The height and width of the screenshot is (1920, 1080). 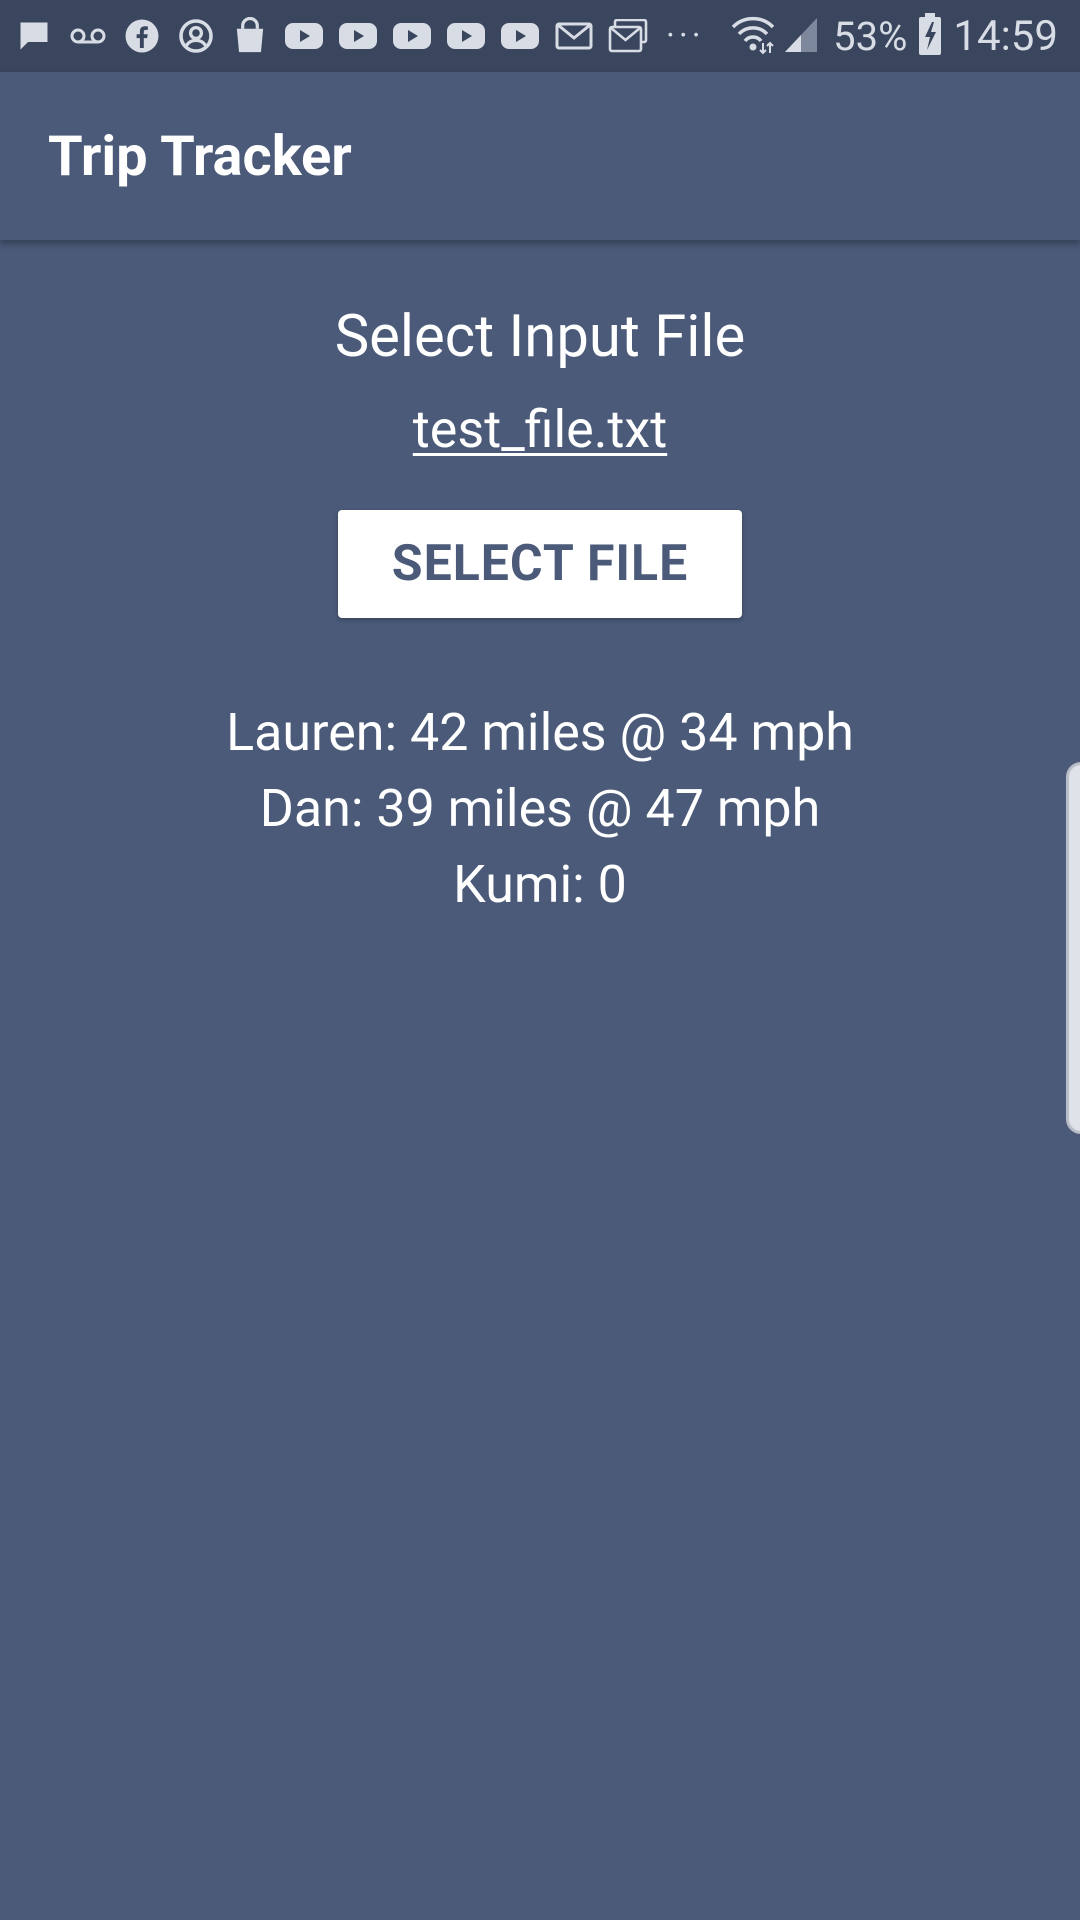 What do you see at coordinates (540, 884) in the screenshot?
I see `result-line: Kumi: 0` at bounding box center [540, 884].